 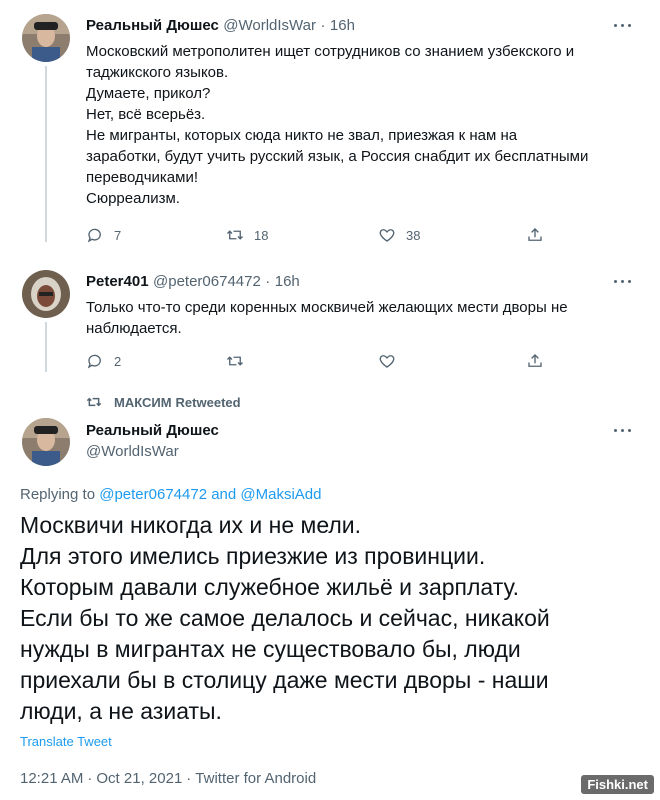 What do you see at coordinates (287, 281) in the screenshot?
I see `tweet2-time: 16h` at bounding box center [287, 281].